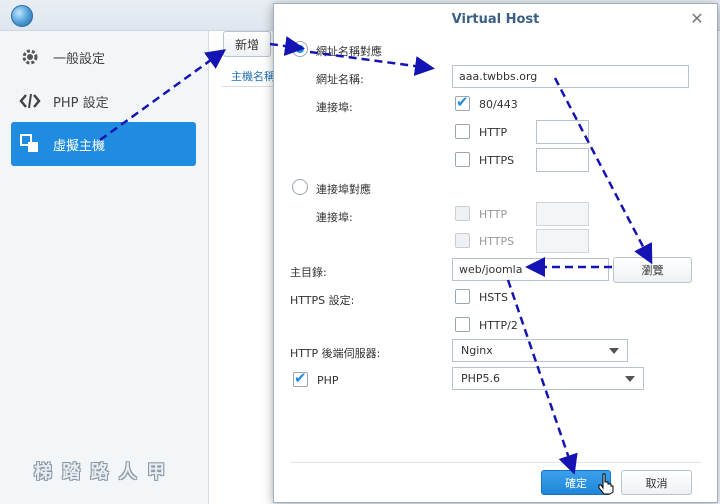  What do you see at coordinates (462, 131) in the screenshot?
I see `http-checkbox` at bounding box center [462, 131].